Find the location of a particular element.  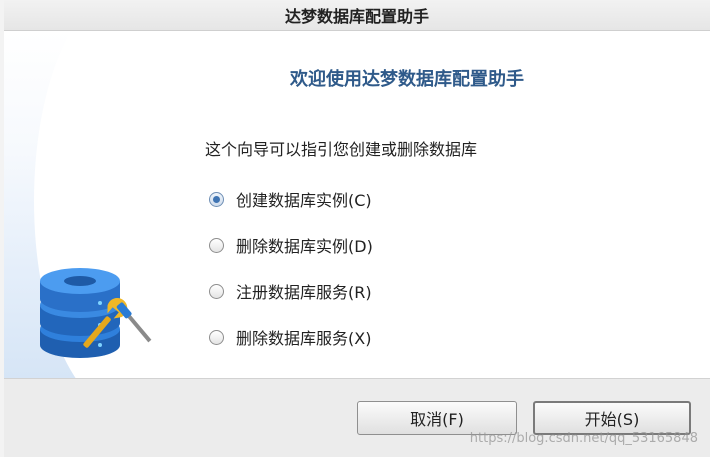

option-delete-instance-label: 删除数据库实例(D) is located at coordinates (304, 246).